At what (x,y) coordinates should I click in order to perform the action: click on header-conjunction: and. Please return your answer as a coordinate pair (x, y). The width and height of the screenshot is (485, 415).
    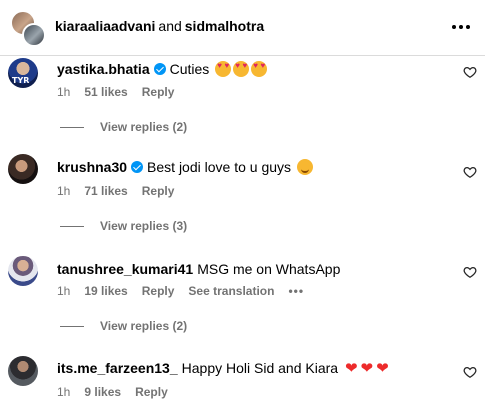
    Looking at the image, I should click on (170, 26).